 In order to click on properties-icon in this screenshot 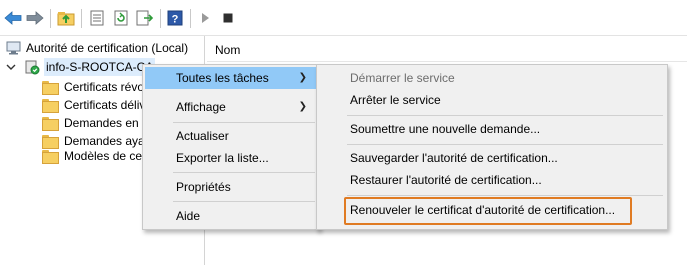, I will do `click(97, 18)`.